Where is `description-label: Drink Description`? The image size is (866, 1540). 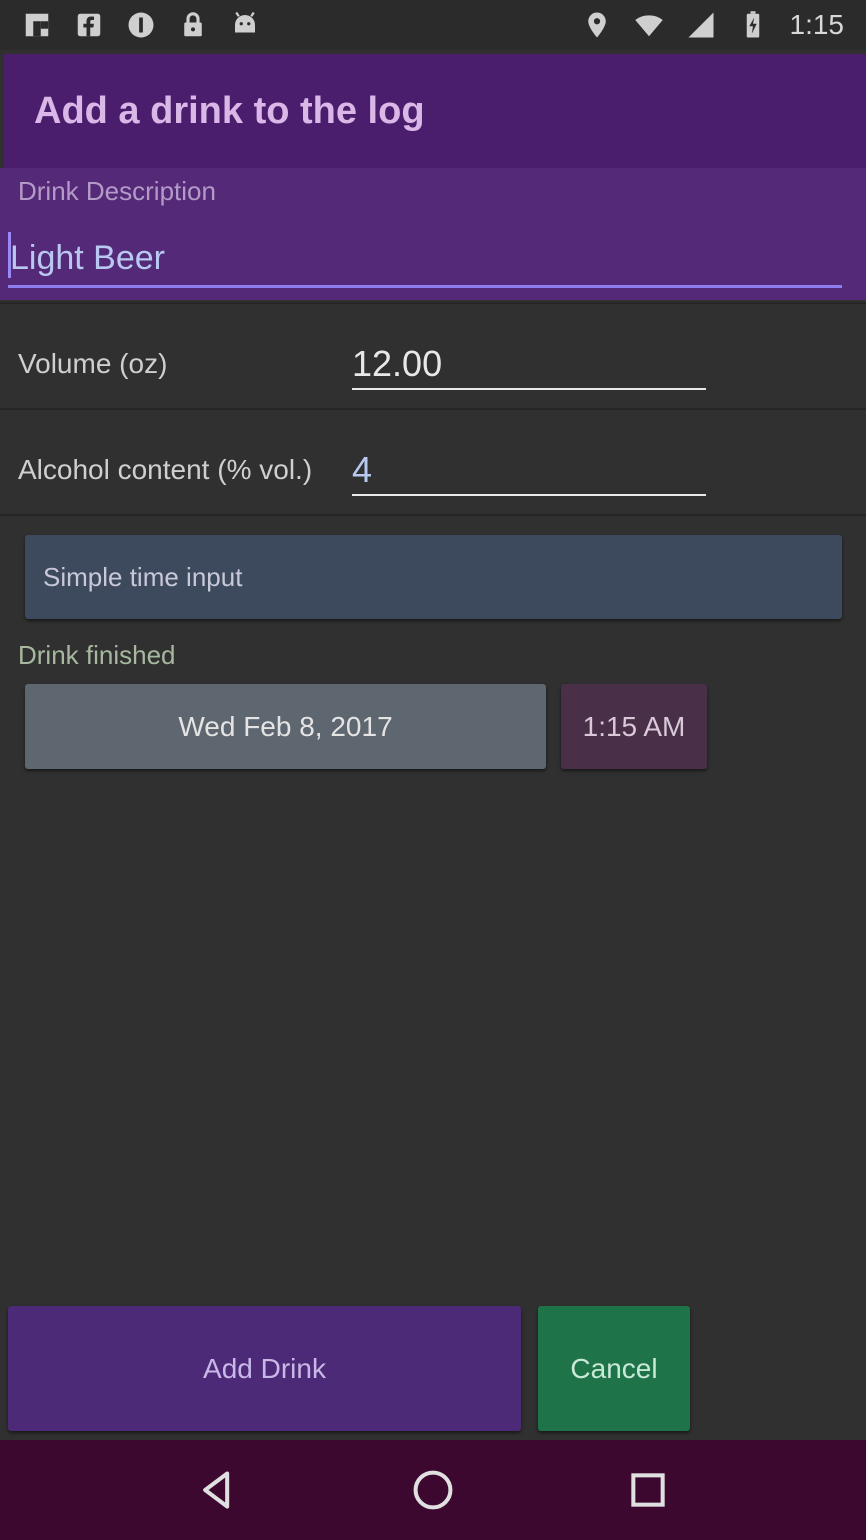 description-label: Drink Description is located at coordinates (117, 191).